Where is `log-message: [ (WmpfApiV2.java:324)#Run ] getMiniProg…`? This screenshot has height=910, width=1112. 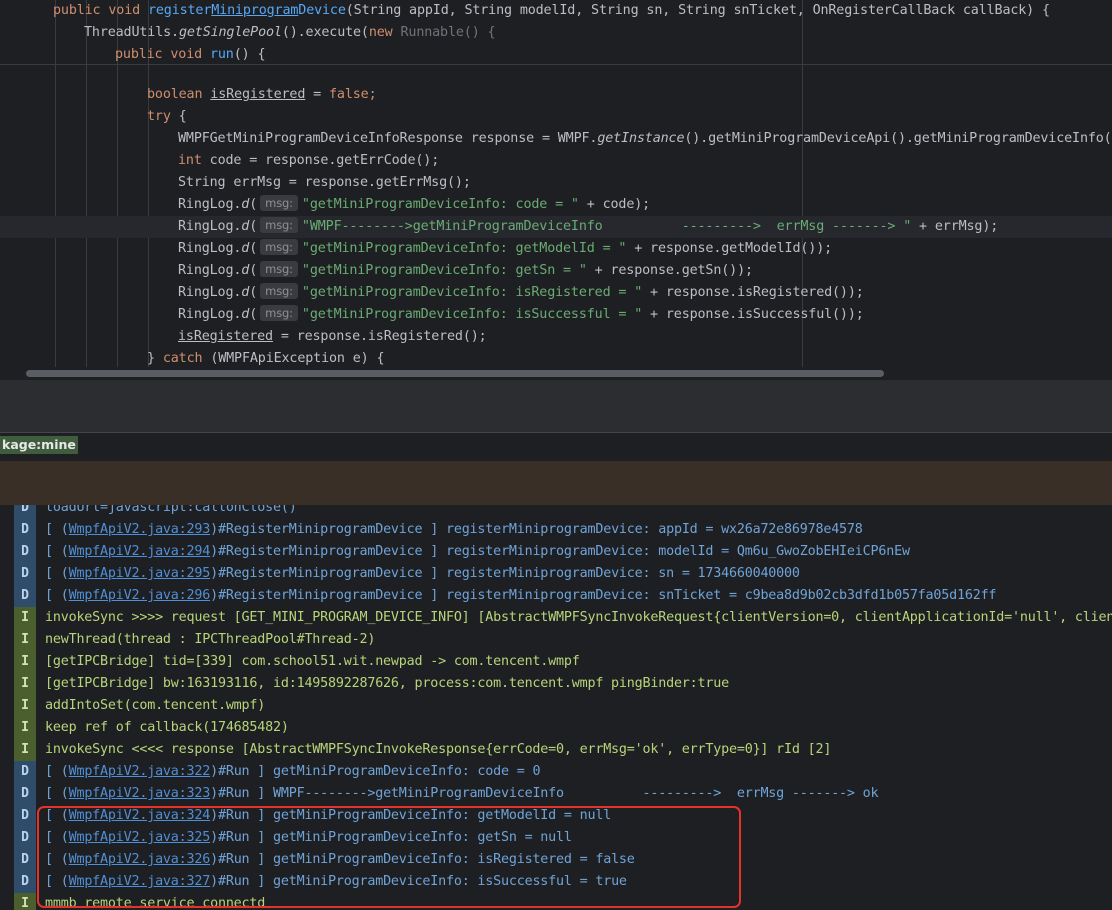 log-message: [ (WmpfApiV2.java:324)#Run ] getMiniProg… is located at coordinates (328, 816).